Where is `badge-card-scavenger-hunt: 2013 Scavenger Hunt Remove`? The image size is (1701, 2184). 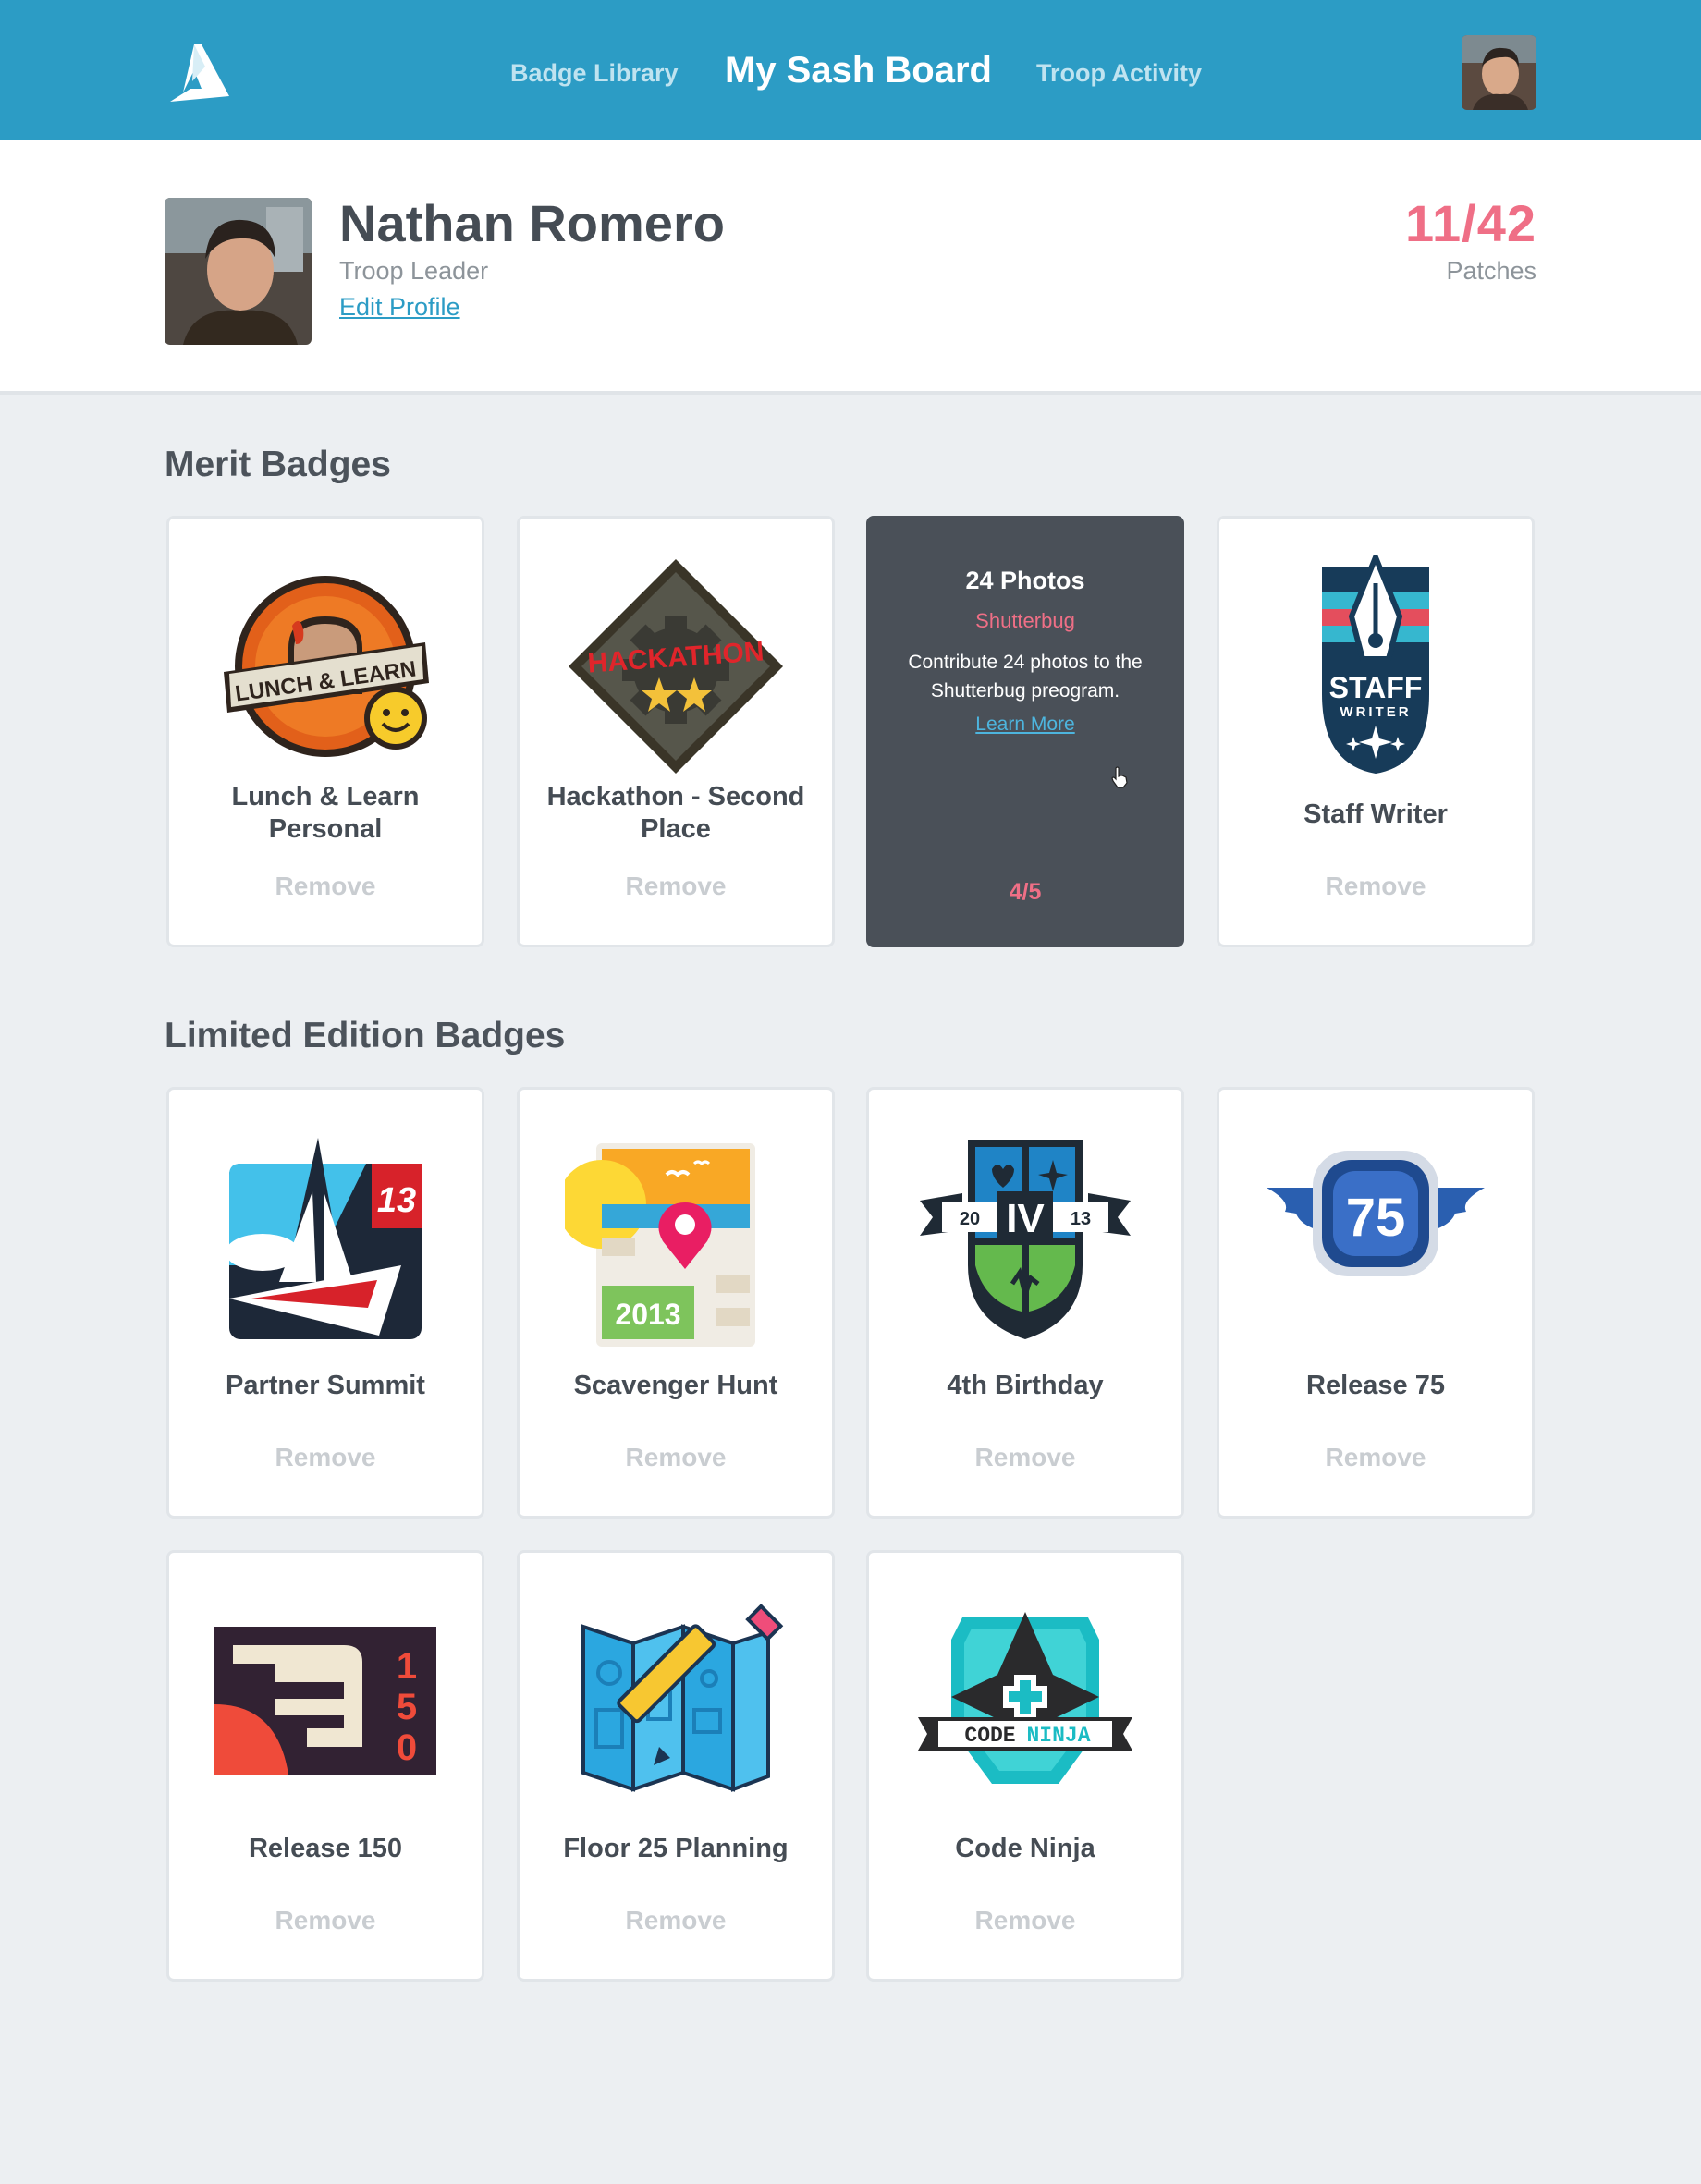 badge-card-scavenger-hunt: 2013 Scavenger Hunt Remove is located at coordinates (676, 1303).